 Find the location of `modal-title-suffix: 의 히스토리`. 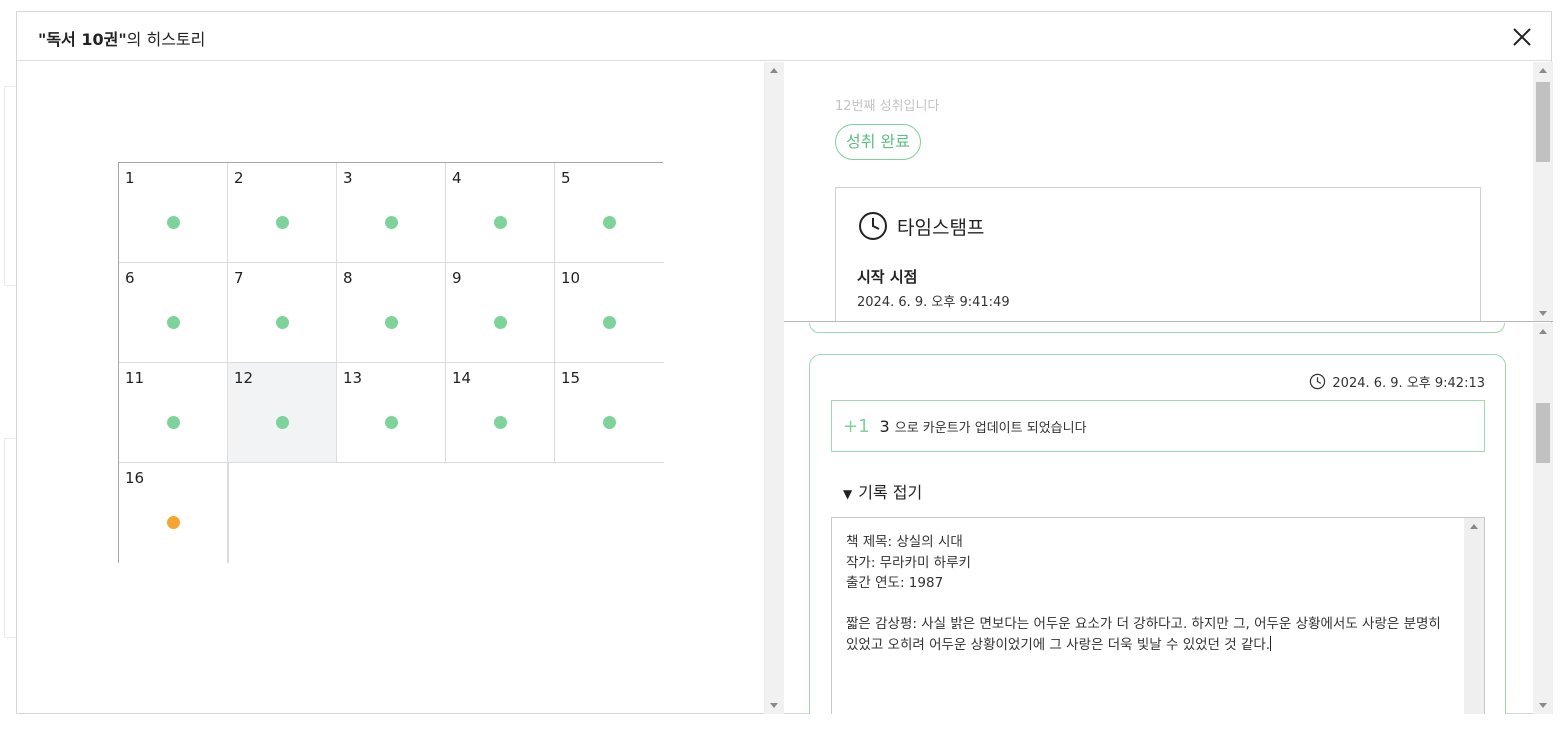

modal-title-suffix: 의 히스토리 is located at coordinates (166, 39).